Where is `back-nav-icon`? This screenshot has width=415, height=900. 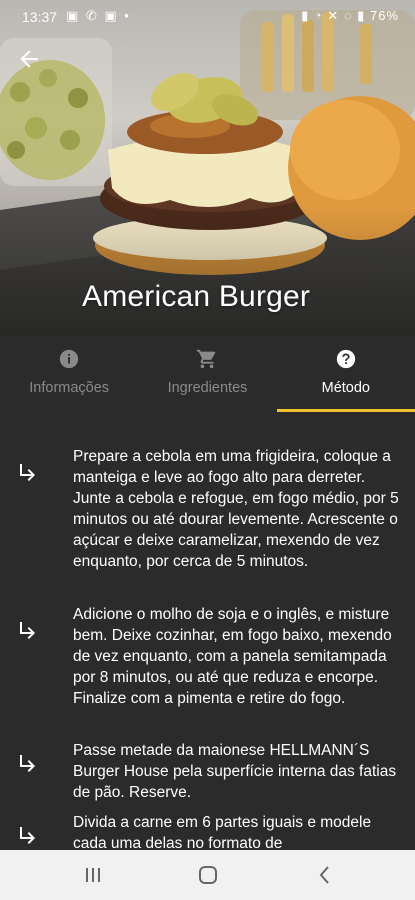
back-nav-icon is located at coordinates (324, 875).